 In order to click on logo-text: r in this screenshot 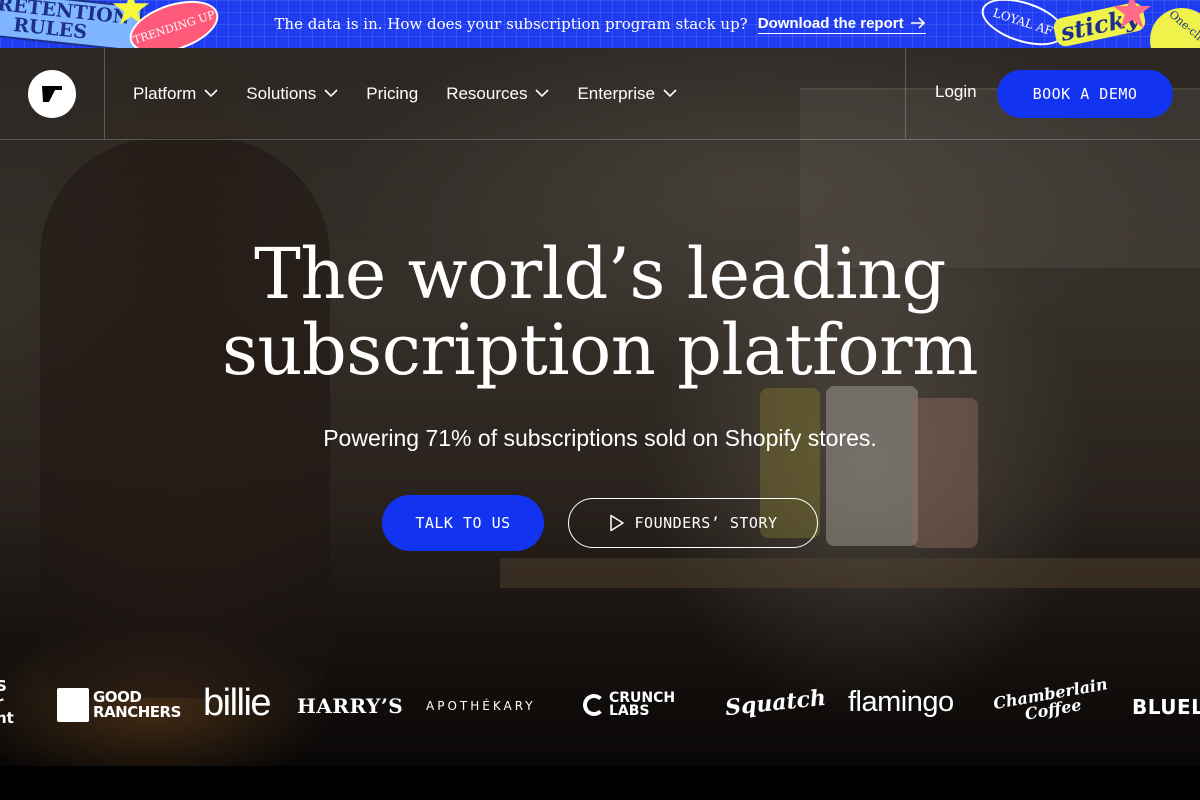, I will do `click(7, 702)`.